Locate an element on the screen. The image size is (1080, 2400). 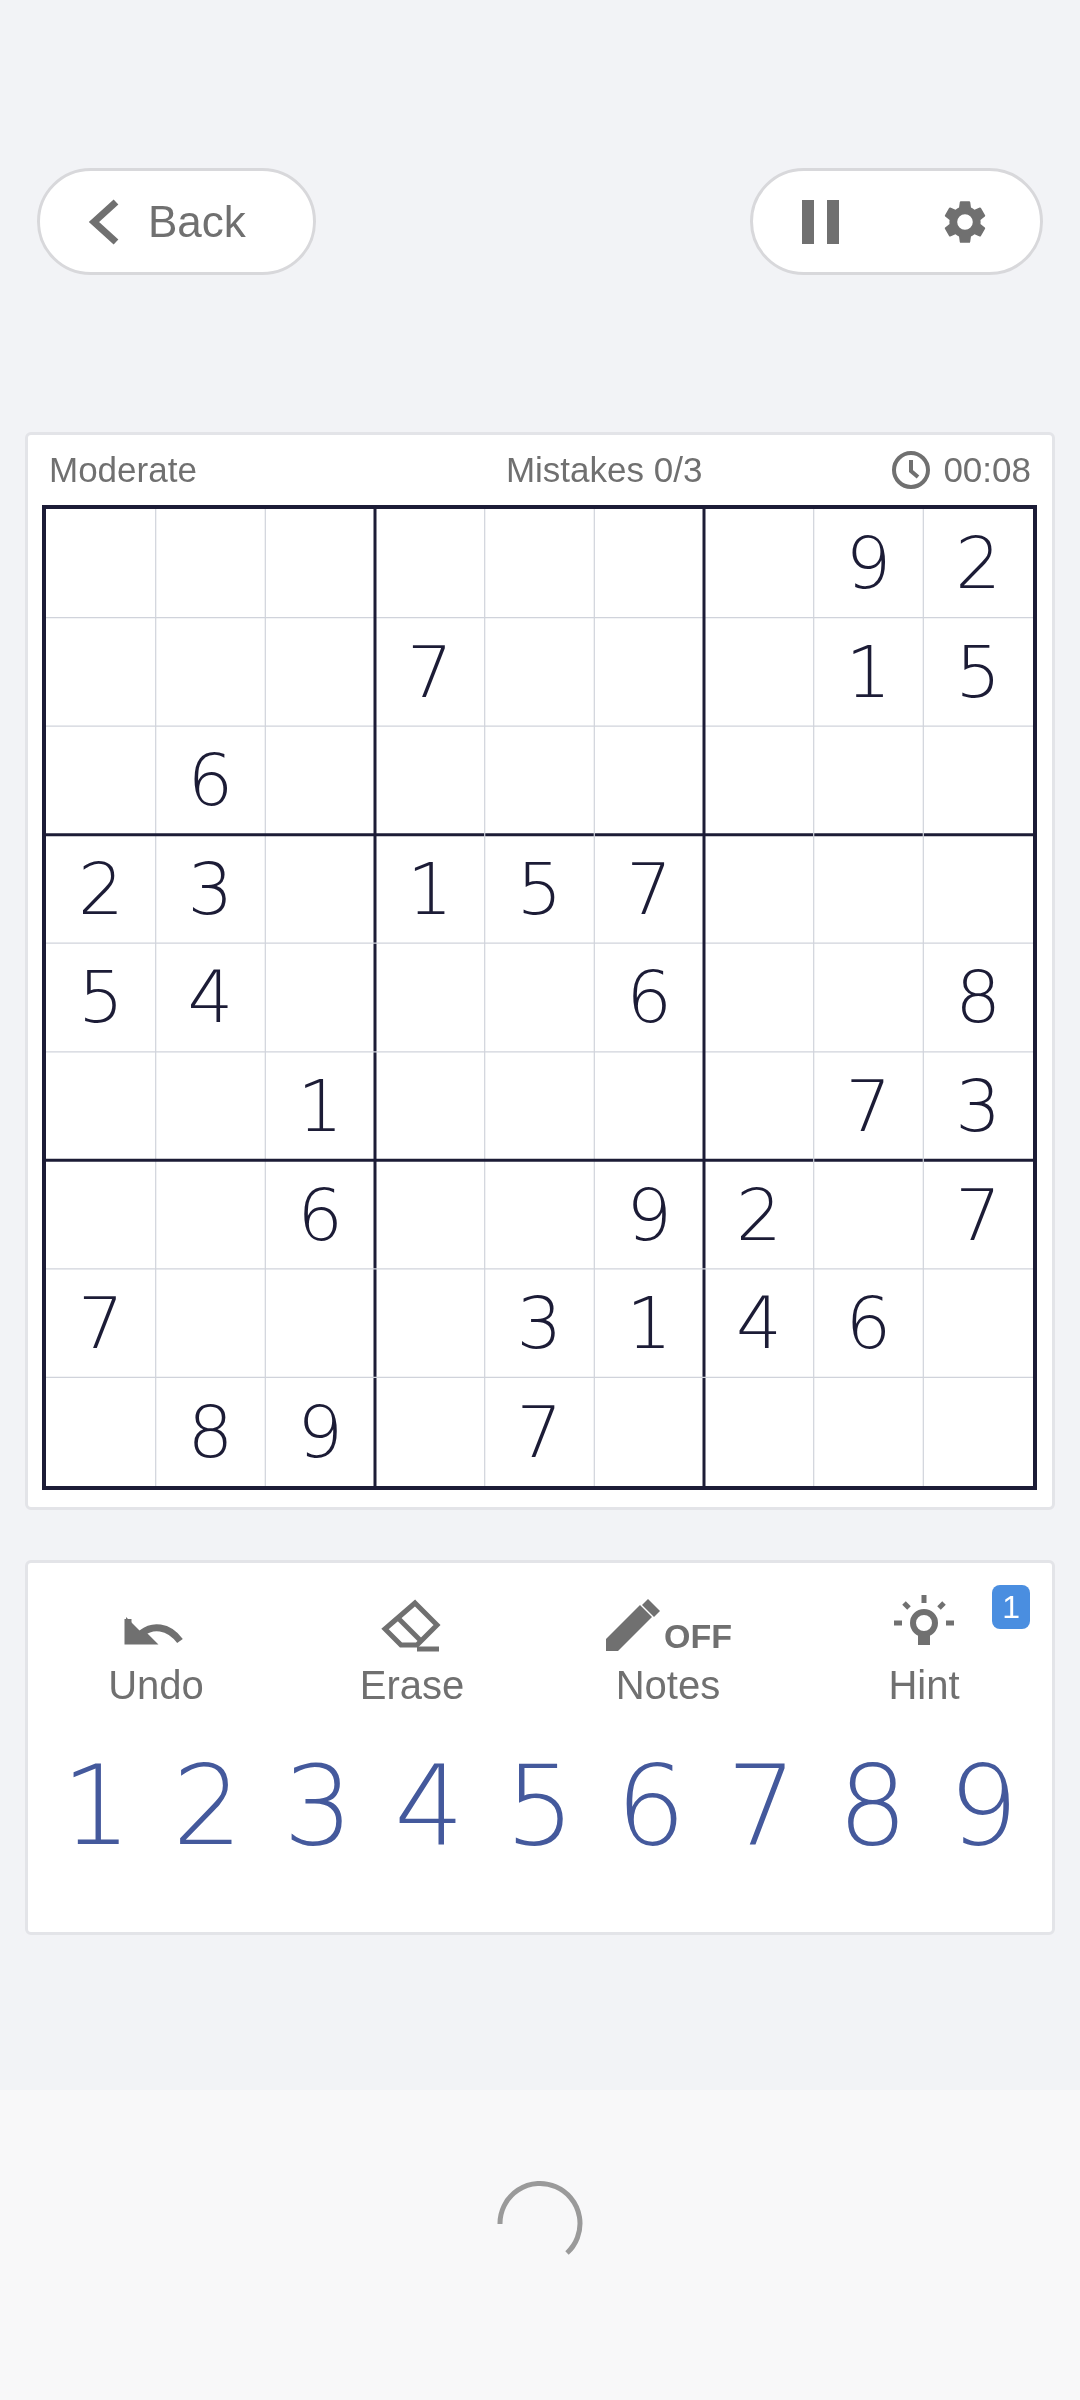
notes-button: OFF Notes is located at coordinates (668, 1653).